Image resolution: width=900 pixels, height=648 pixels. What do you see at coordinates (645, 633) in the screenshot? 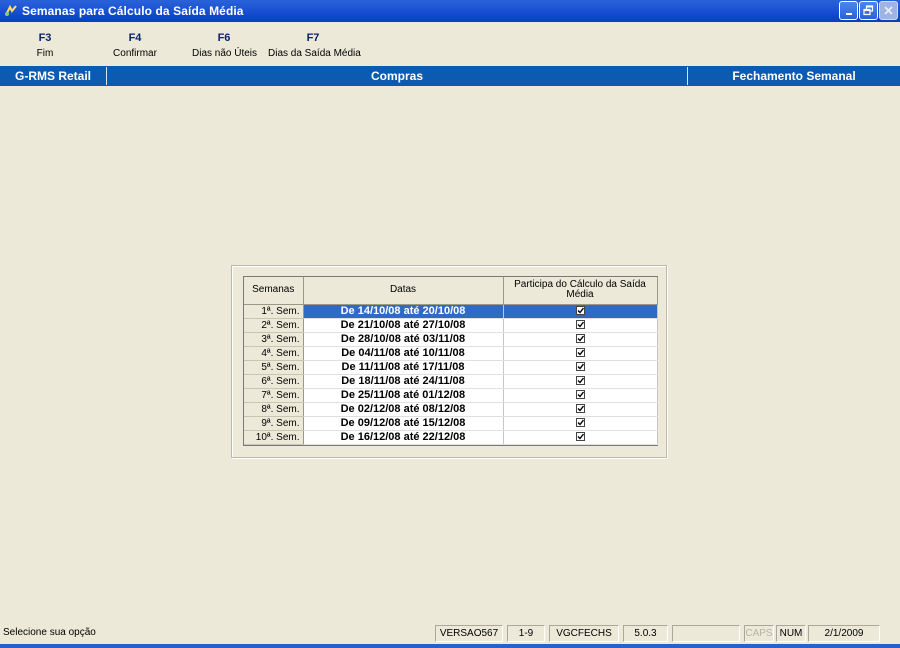
I see `status-release: 5.0.3` at bounding box center [645, 633].